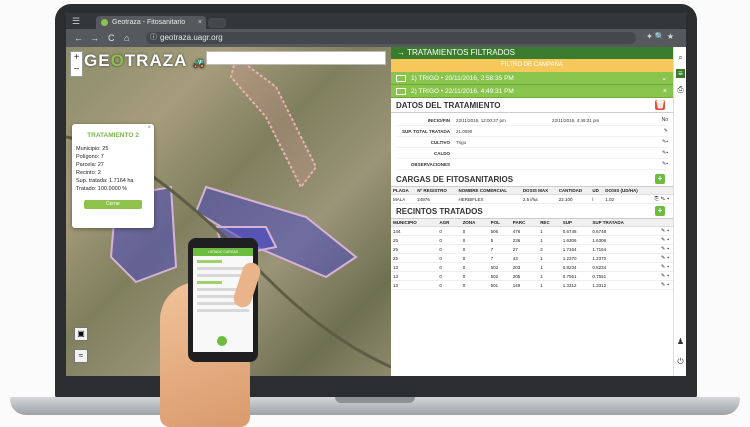 The image size is (750, 427). I want to click on column-header: CANTIDAD, so click(573, 191).